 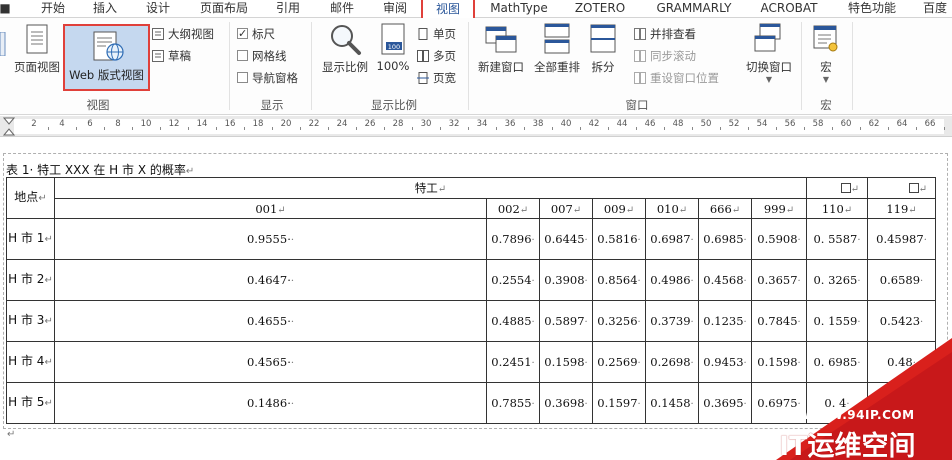 What do you see at coordinates (672, 362) in the screenshot?
I see `value-cell: 0.2698·` at bounding box center [672, 362].